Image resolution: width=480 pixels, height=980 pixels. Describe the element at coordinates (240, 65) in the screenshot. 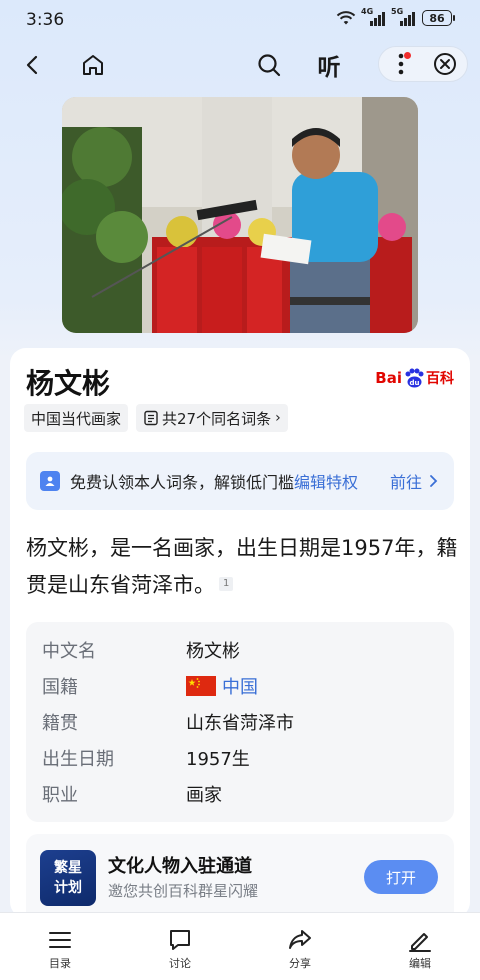

I see `top-nav: 听` at that location.